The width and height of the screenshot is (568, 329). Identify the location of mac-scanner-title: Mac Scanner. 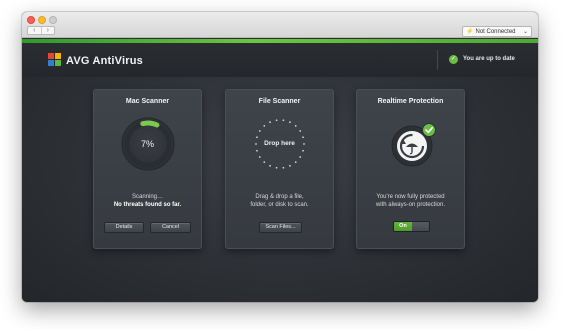
(147, 101).